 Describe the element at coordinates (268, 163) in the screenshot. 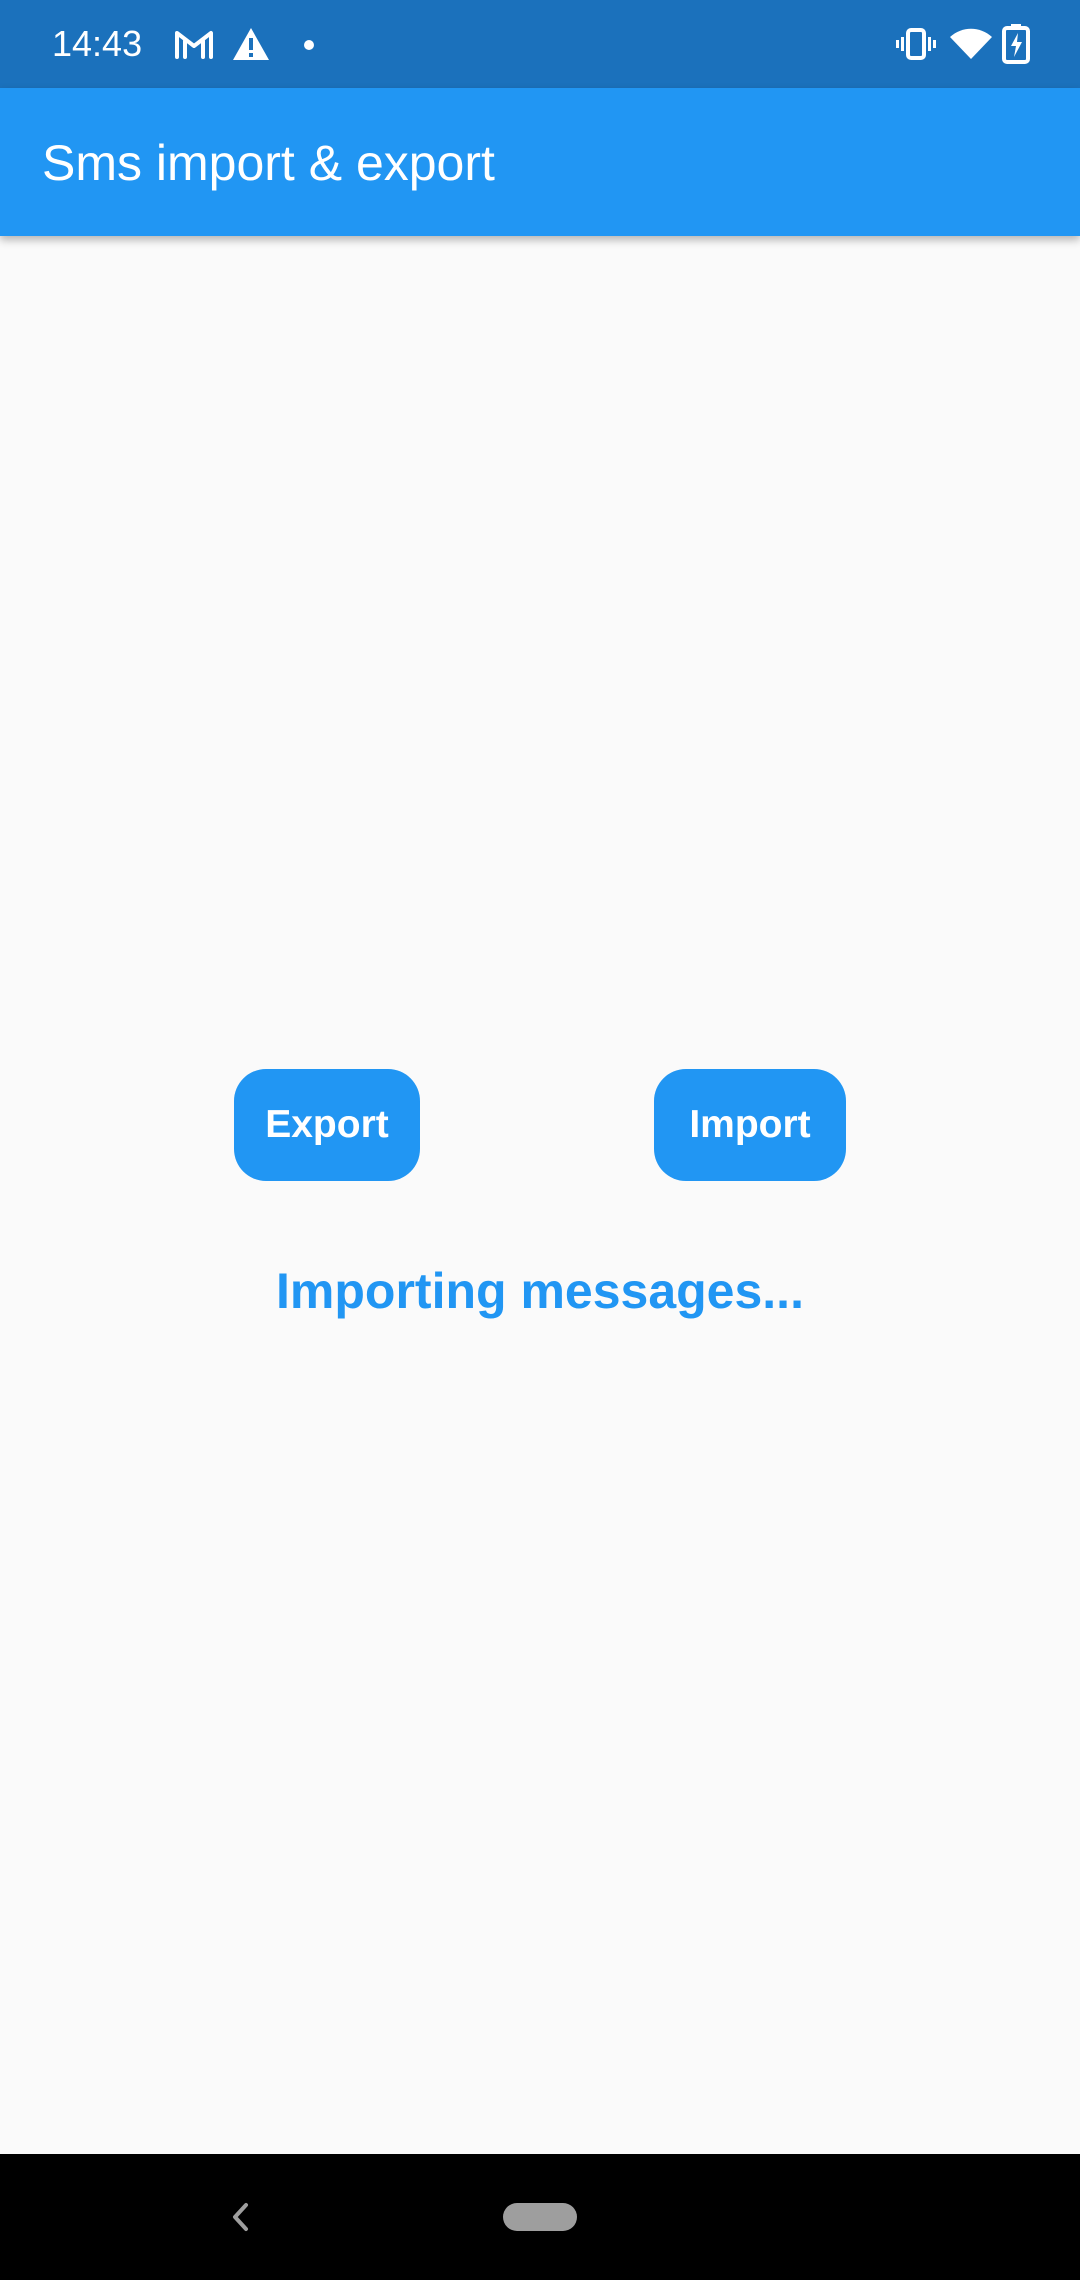

I see `app-title: Sms import & export` at that location.